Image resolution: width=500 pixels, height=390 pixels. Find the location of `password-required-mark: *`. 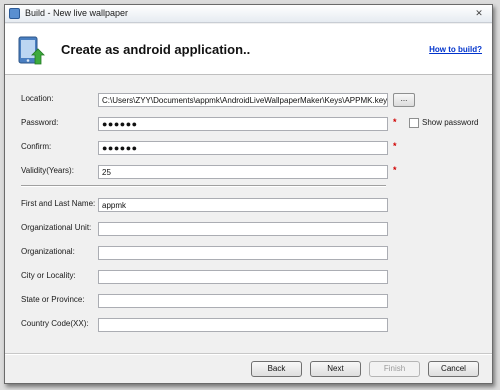

password-required-mark: * is located at coordinates (395, 122).